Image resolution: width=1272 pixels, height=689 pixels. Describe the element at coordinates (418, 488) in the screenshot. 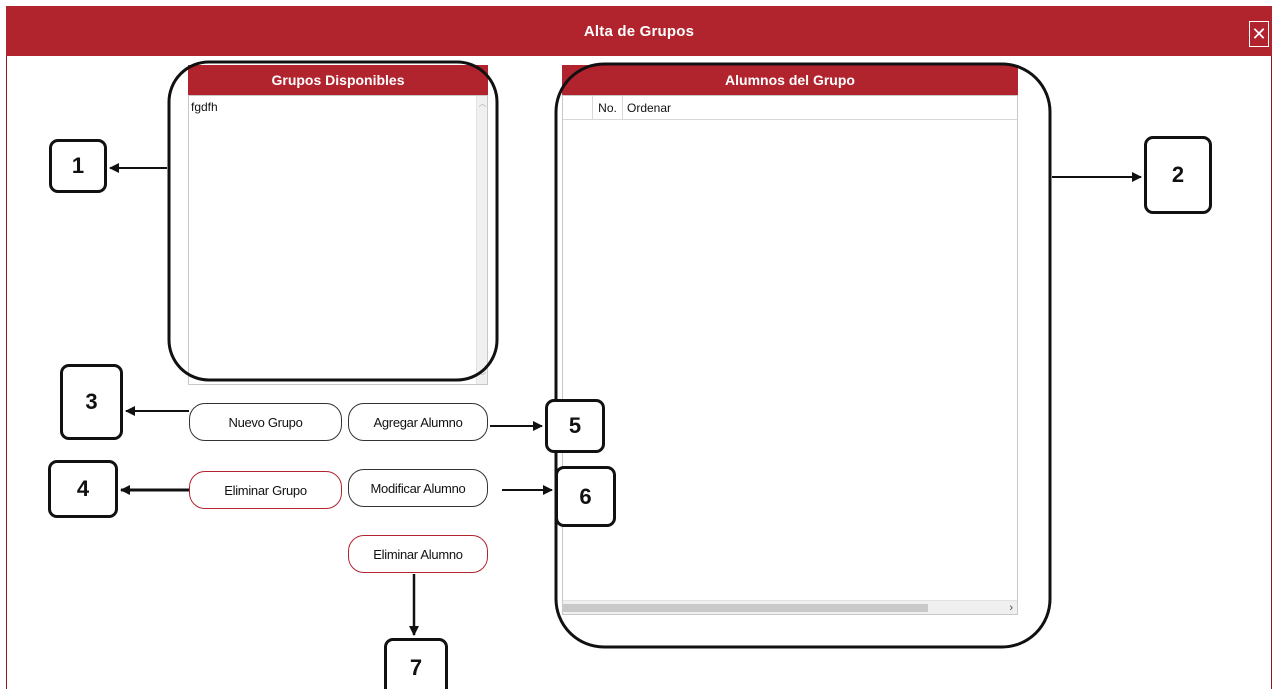

I see `modificar-alumno-button: Modificar Alumno` at that location.